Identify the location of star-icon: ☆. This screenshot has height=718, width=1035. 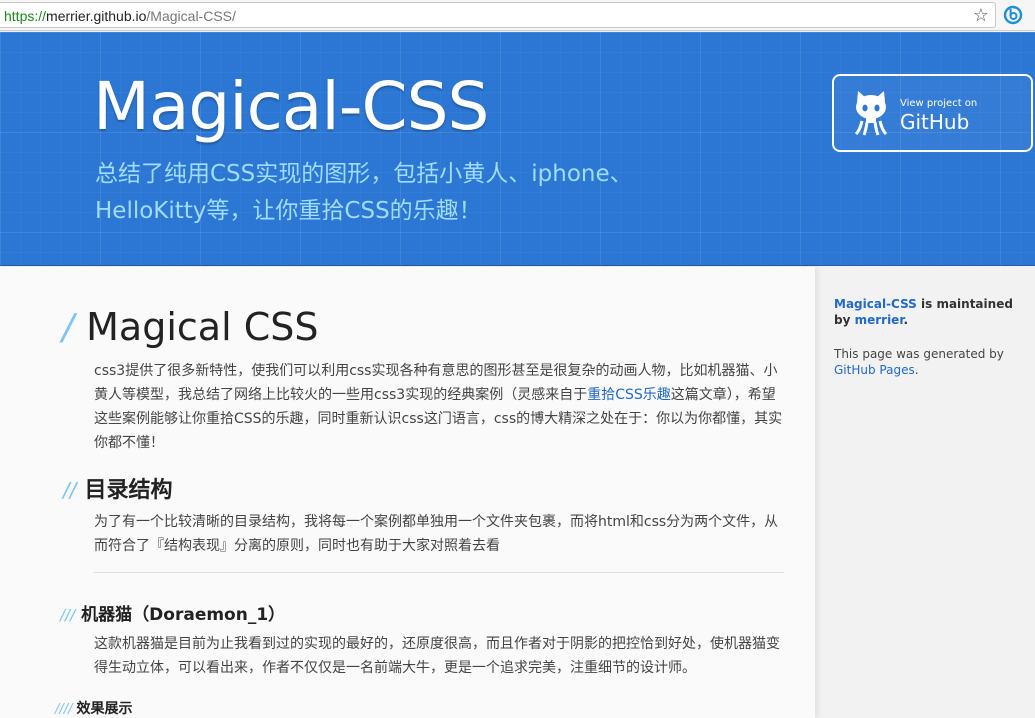
(981, 16).